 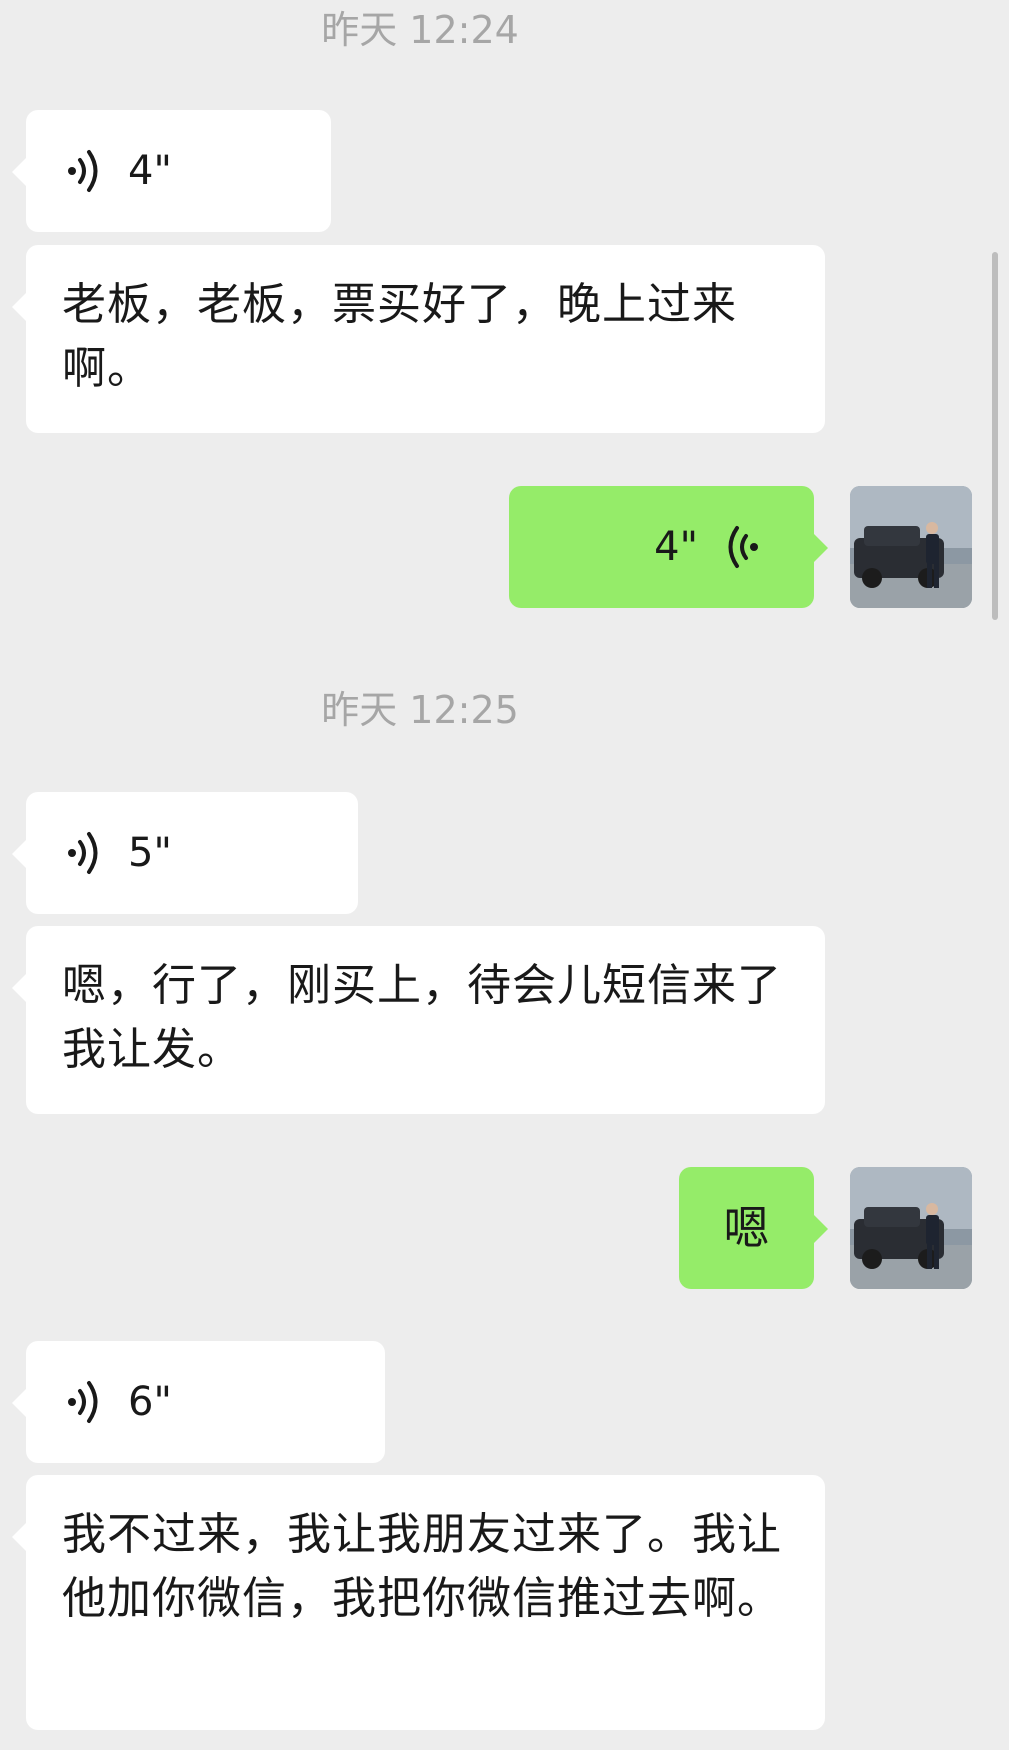 I want to click on timestamp: 昨天 12:25, so click(x=420, y=710).